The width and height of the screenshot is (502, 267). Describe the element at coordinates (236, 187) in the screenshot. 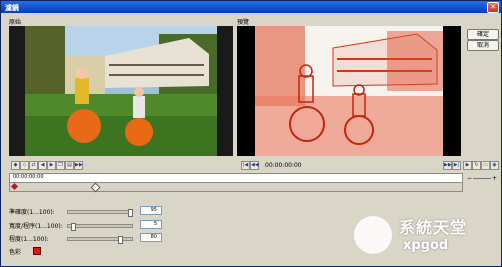

I see `timeline-track` at that location.